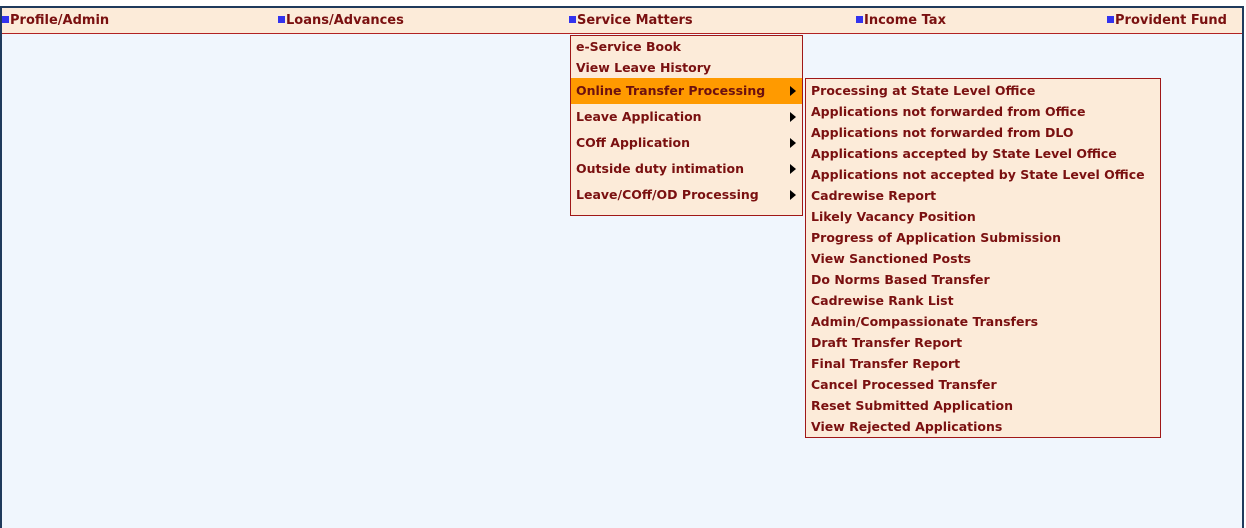 The height and width of the screenshot is (528, 1246). Describe the element at coordinates (633, 142) in the screenshot. I see `option-label: COff Application` at that location.